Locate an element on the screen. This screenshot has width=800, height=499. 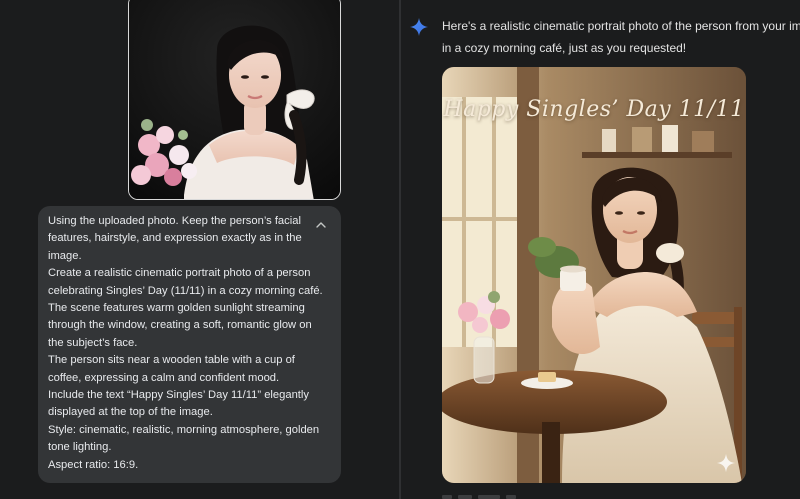
prompt-line: the subject’s face. is located at coordinates (93, 342).